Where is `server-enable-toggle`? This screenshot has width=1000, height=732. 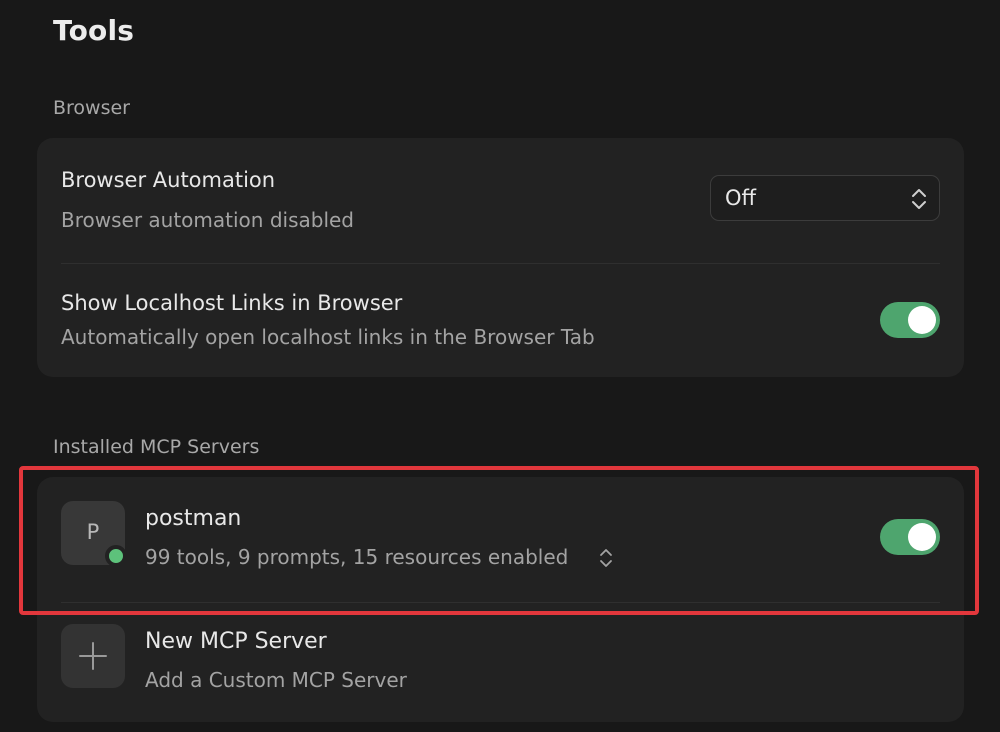 server-enable-toggle is located at coordinates (910, 537).